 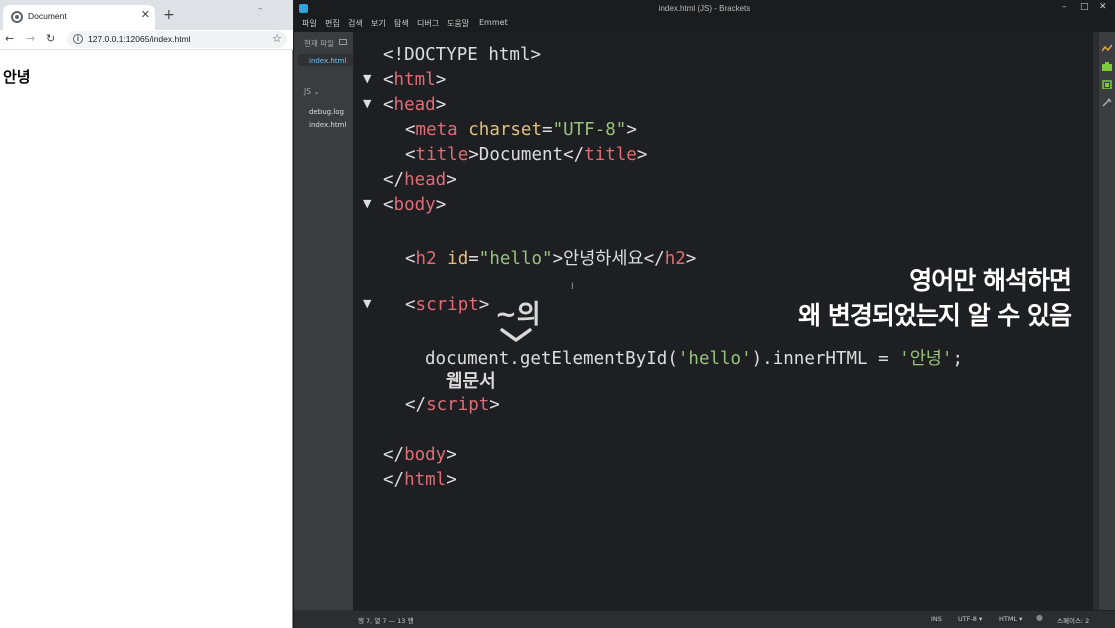 I want to click on linter-icon, so click(x=1107, y=84).